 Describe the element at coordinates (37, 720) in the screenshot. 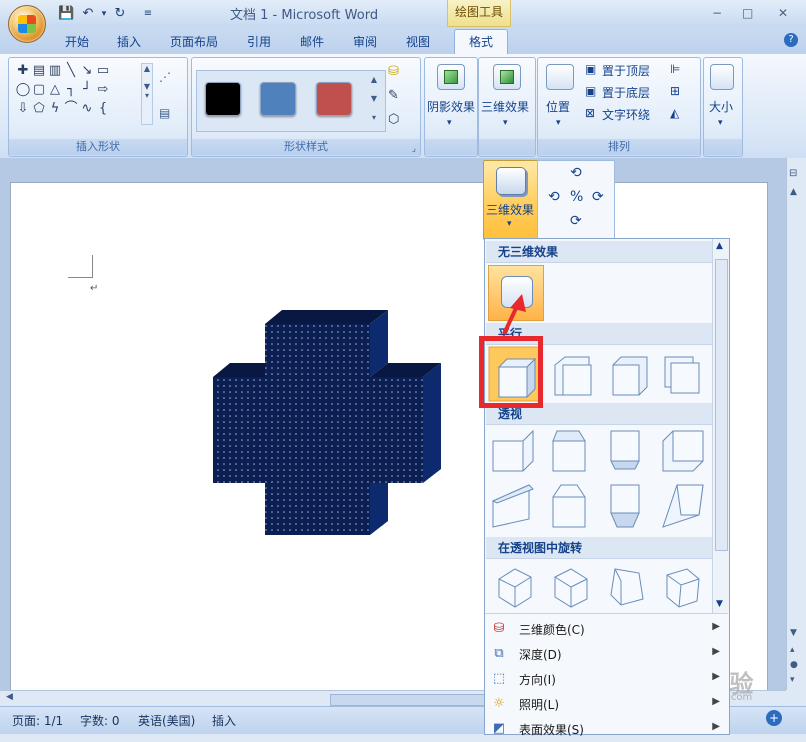

I see `status-page: 页面: 1/1` at that location.